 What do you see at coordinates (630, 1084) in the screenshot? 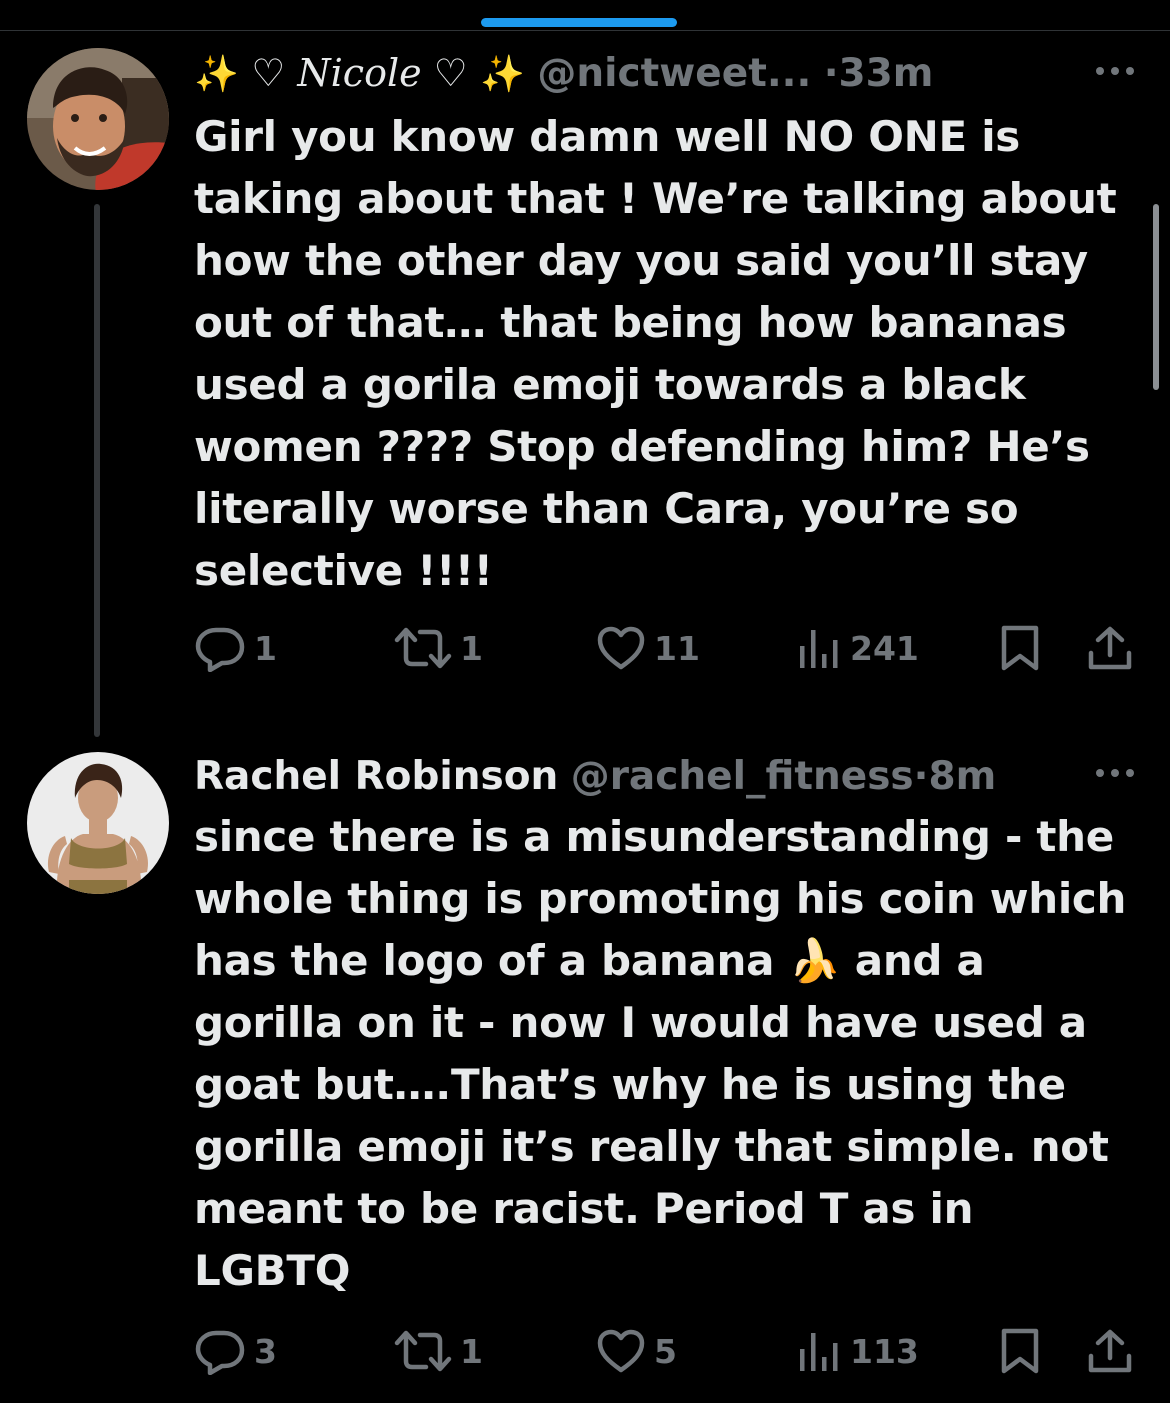
I see `tweet-text-line: goat but….That’s why he is using the` at bounding box center [630, 1084].